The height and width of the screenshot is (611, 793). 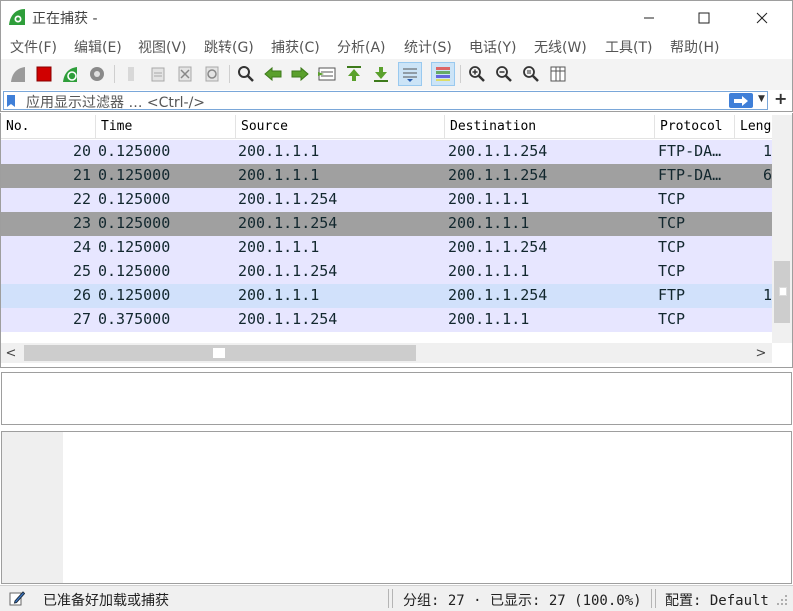 I want to click on bytes-offset-gutter, so click(x=32, y=507).